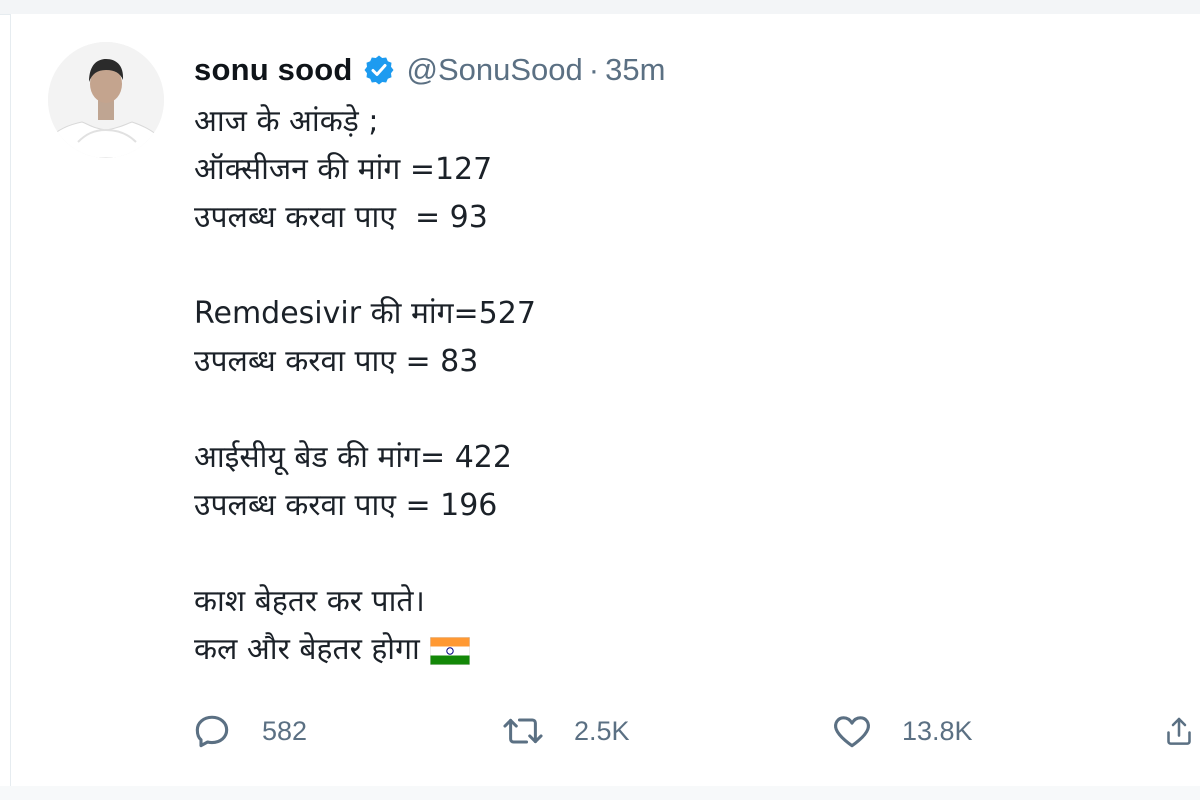 The width and height of the screenshot is (1200, 800). I want to click on like-button: 13.8K, so click(901, 731).